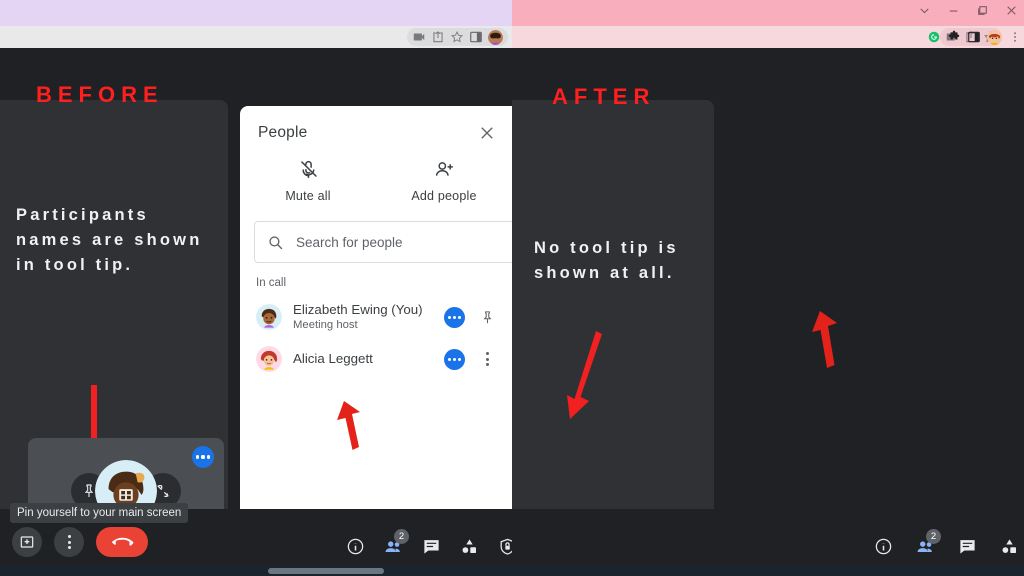 Image resolution: width=1024 pixels, height=576 pixels. I want to click on browser-extension-icons, so click(974, 37).